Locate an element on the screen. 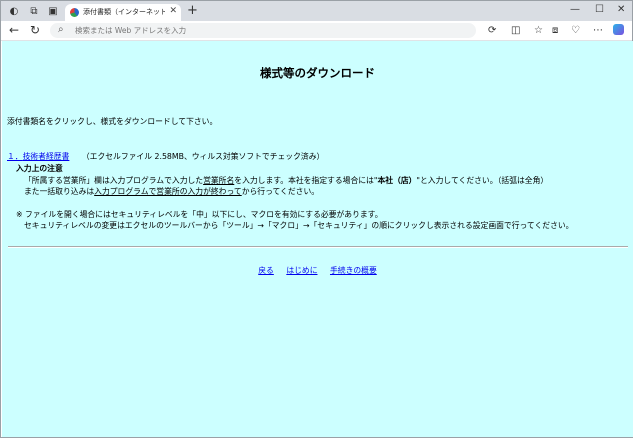 This screenshot has width=633, height=438. footer-links: 戻る はじめに 手続きの概要 is located at coordinates (317, 270).